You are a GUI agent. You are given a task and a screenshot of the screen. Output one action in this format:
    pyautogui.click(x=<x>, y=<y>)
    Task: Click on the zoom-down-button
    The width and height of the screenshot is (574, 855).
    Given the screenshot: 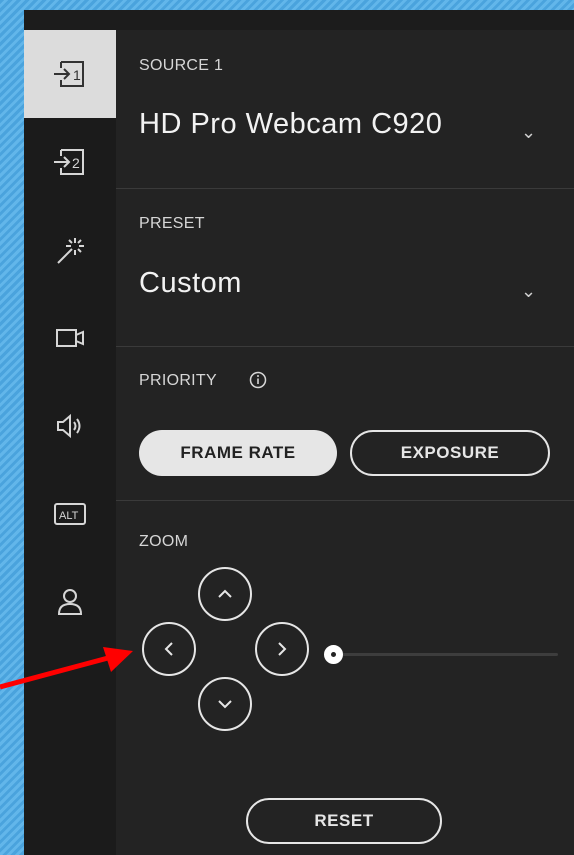 What is the action you would take?
    pyautogui.click(x=225, y=704)
    